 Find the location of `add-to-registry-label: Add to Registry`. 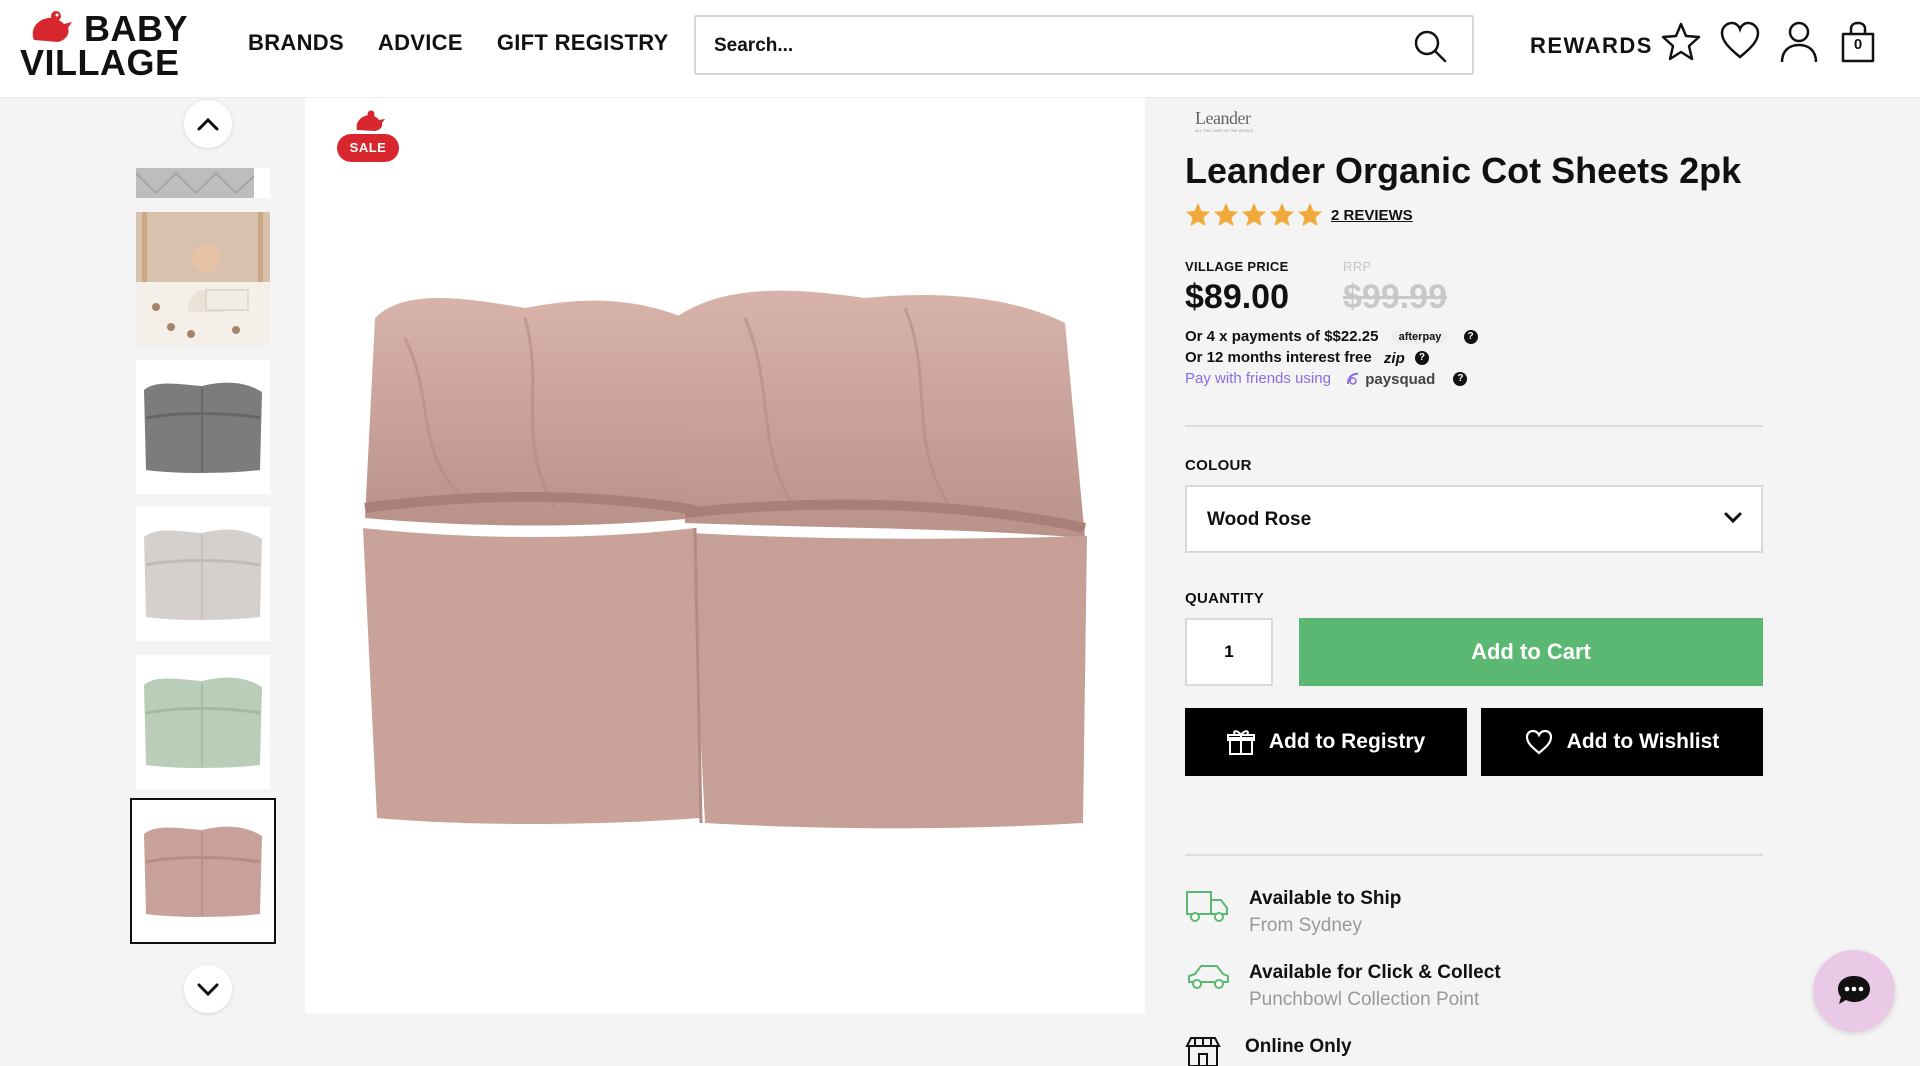

add-to-registry-label: Add to Registry is located at coordinates (1347, 741).